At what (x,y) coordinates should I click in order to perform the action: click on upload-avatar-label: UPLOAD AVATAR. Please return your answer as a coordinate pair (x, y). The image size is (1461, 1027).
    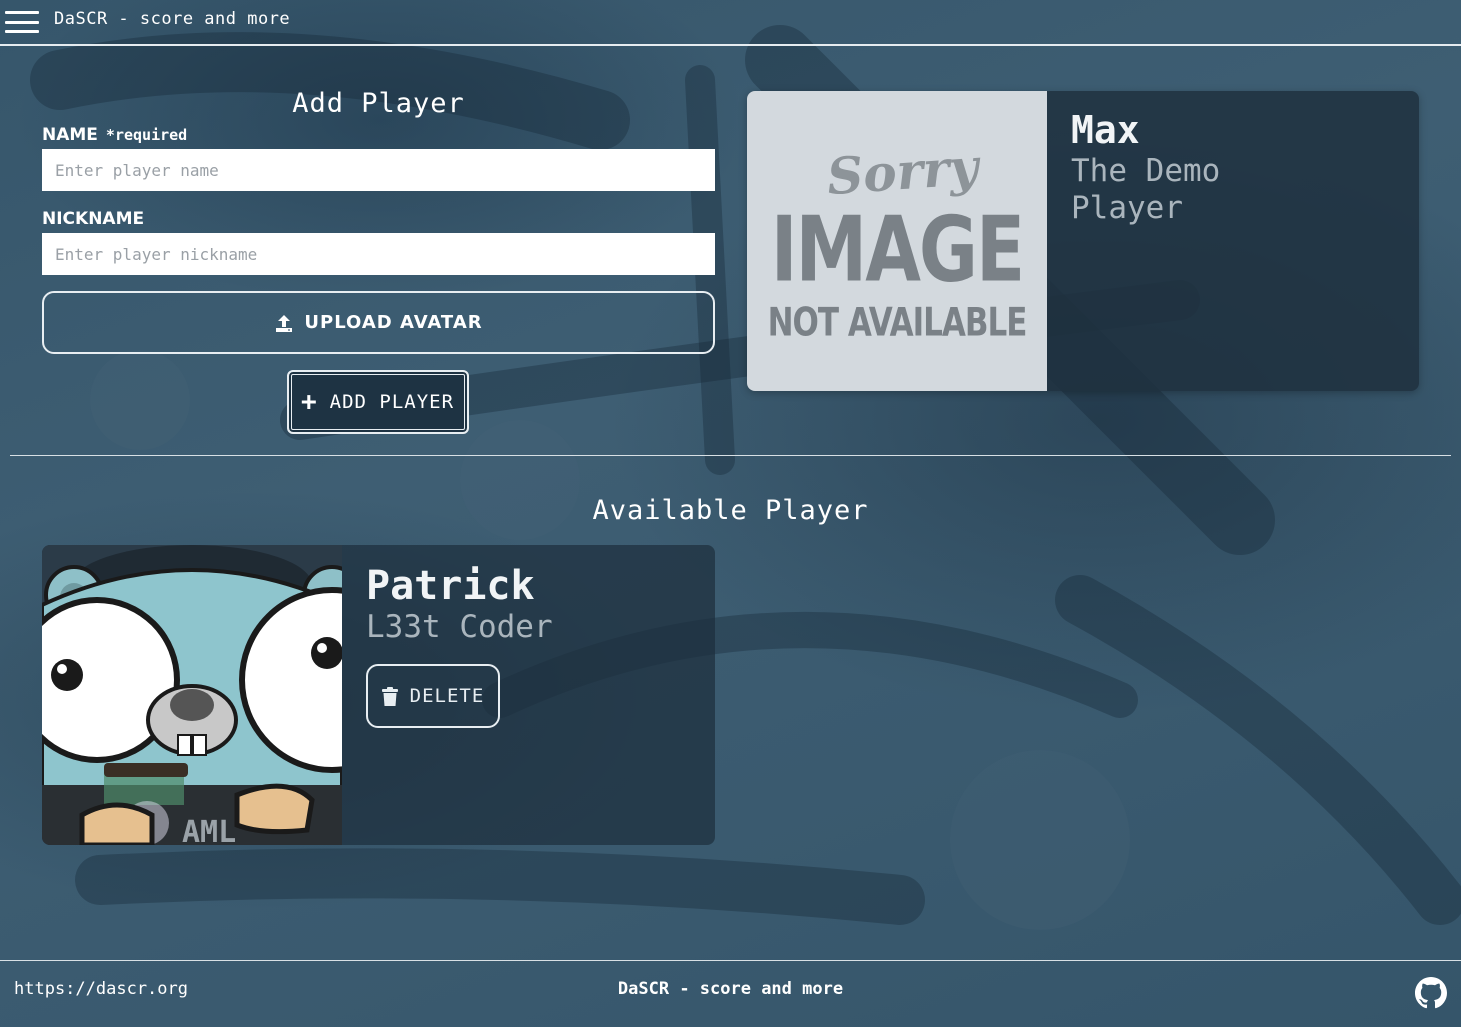
    Looking at the image, I should click on (393, 322).